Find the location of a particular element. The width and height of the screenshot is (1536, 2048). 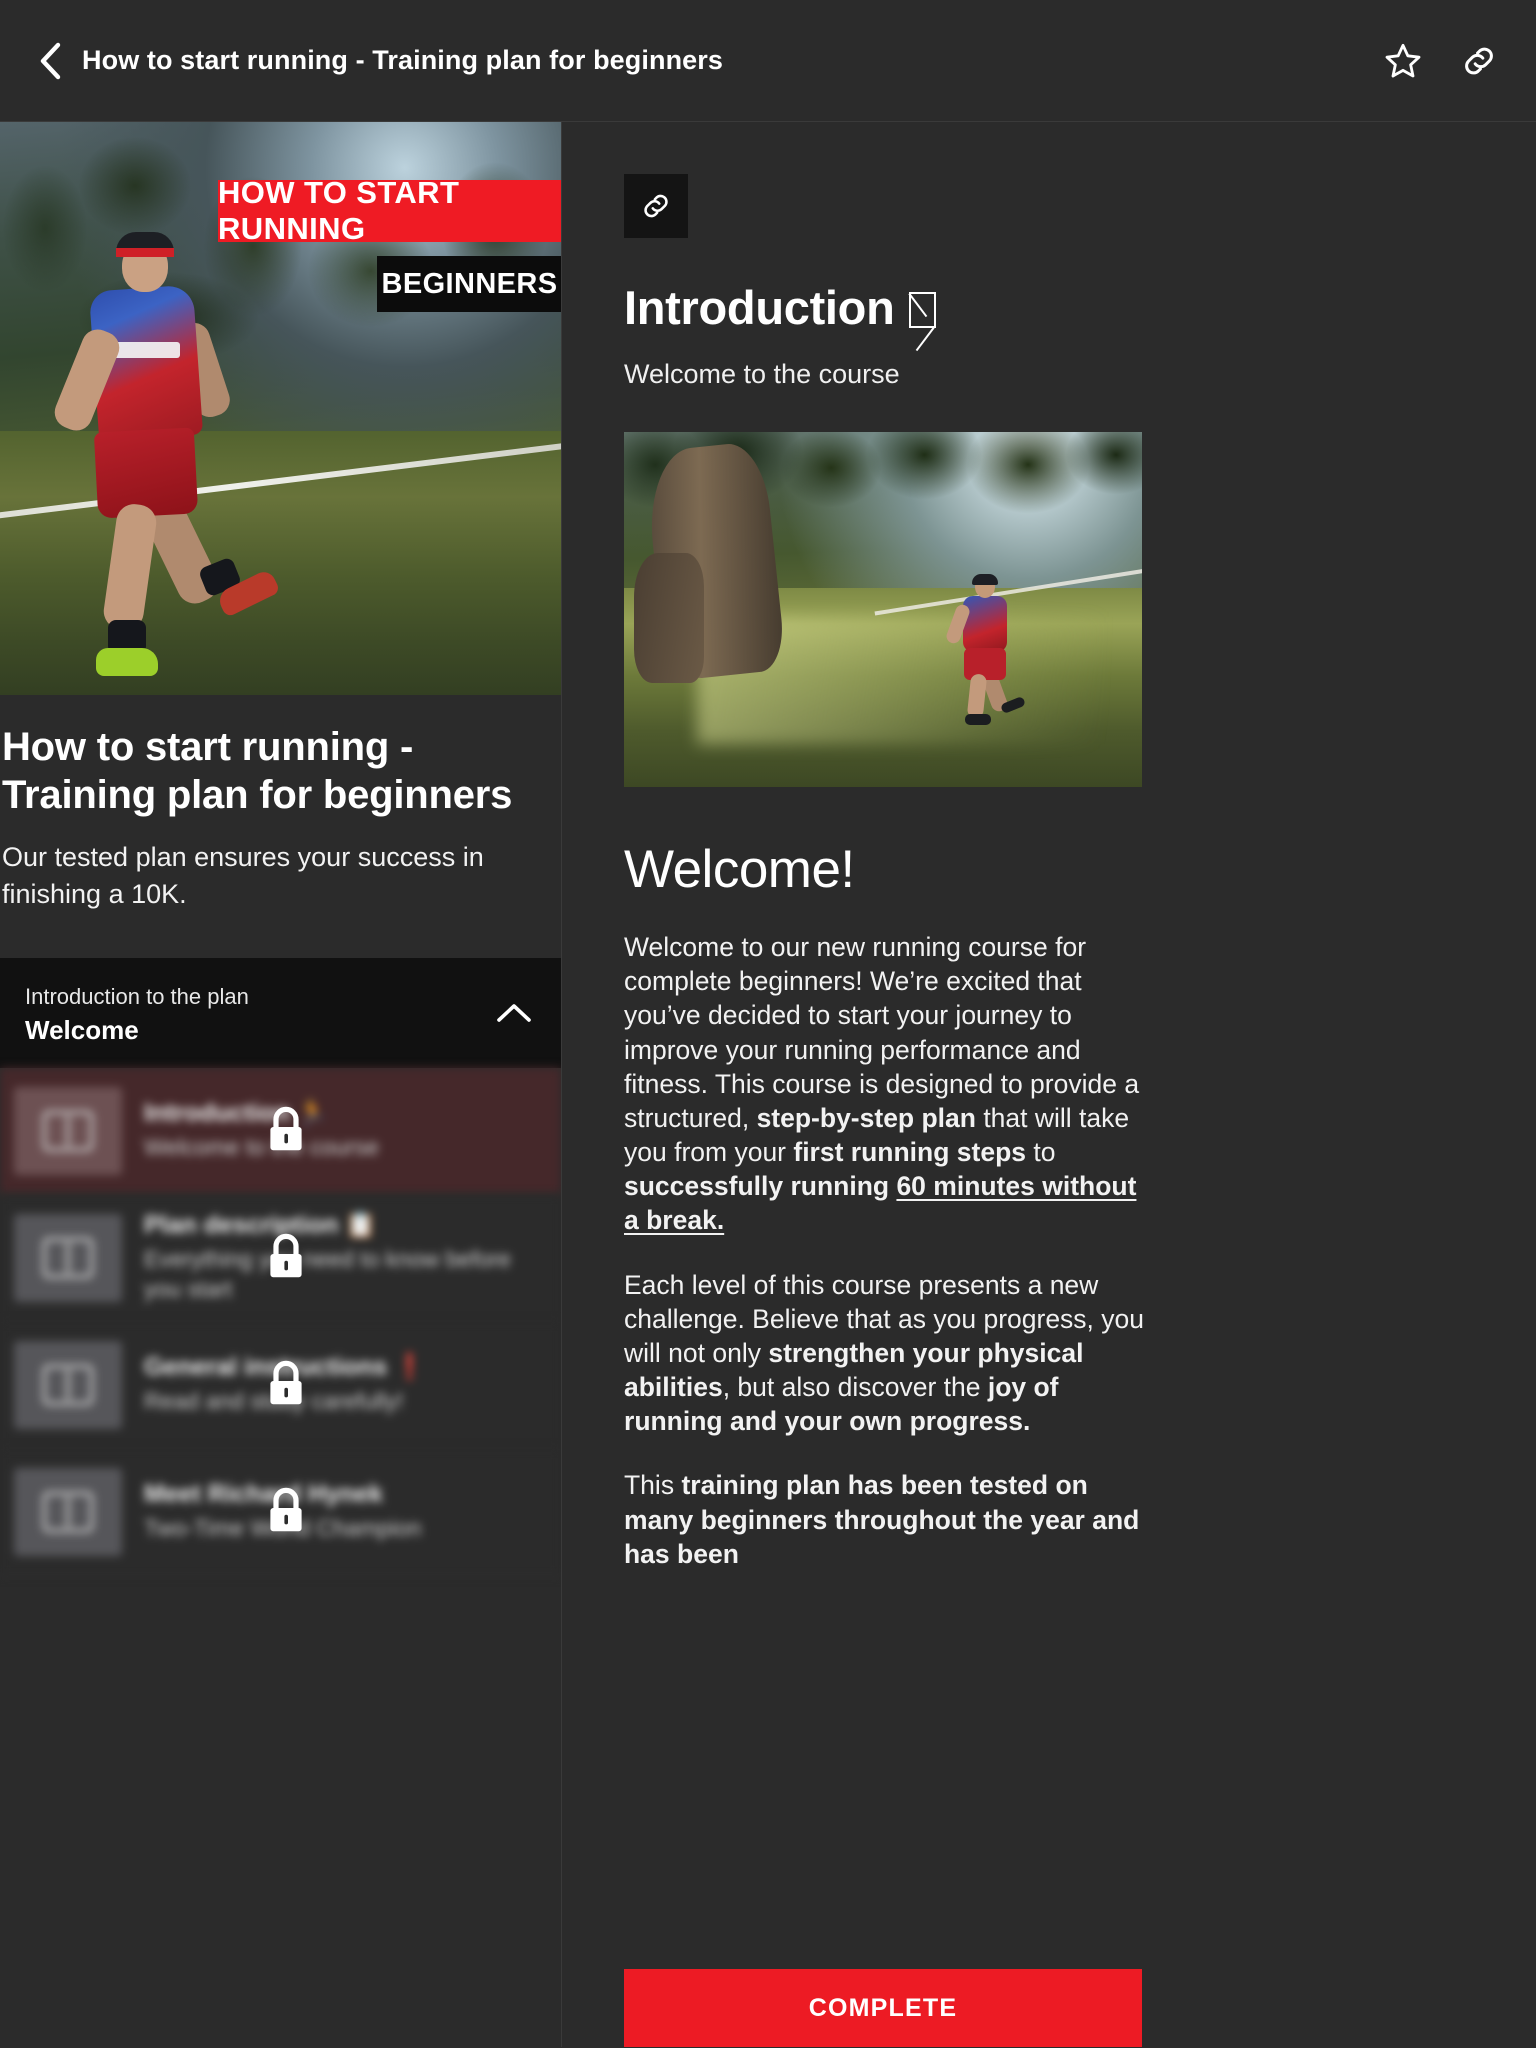

complete-button: COMPLETE is located at coordinates (883, 2008).